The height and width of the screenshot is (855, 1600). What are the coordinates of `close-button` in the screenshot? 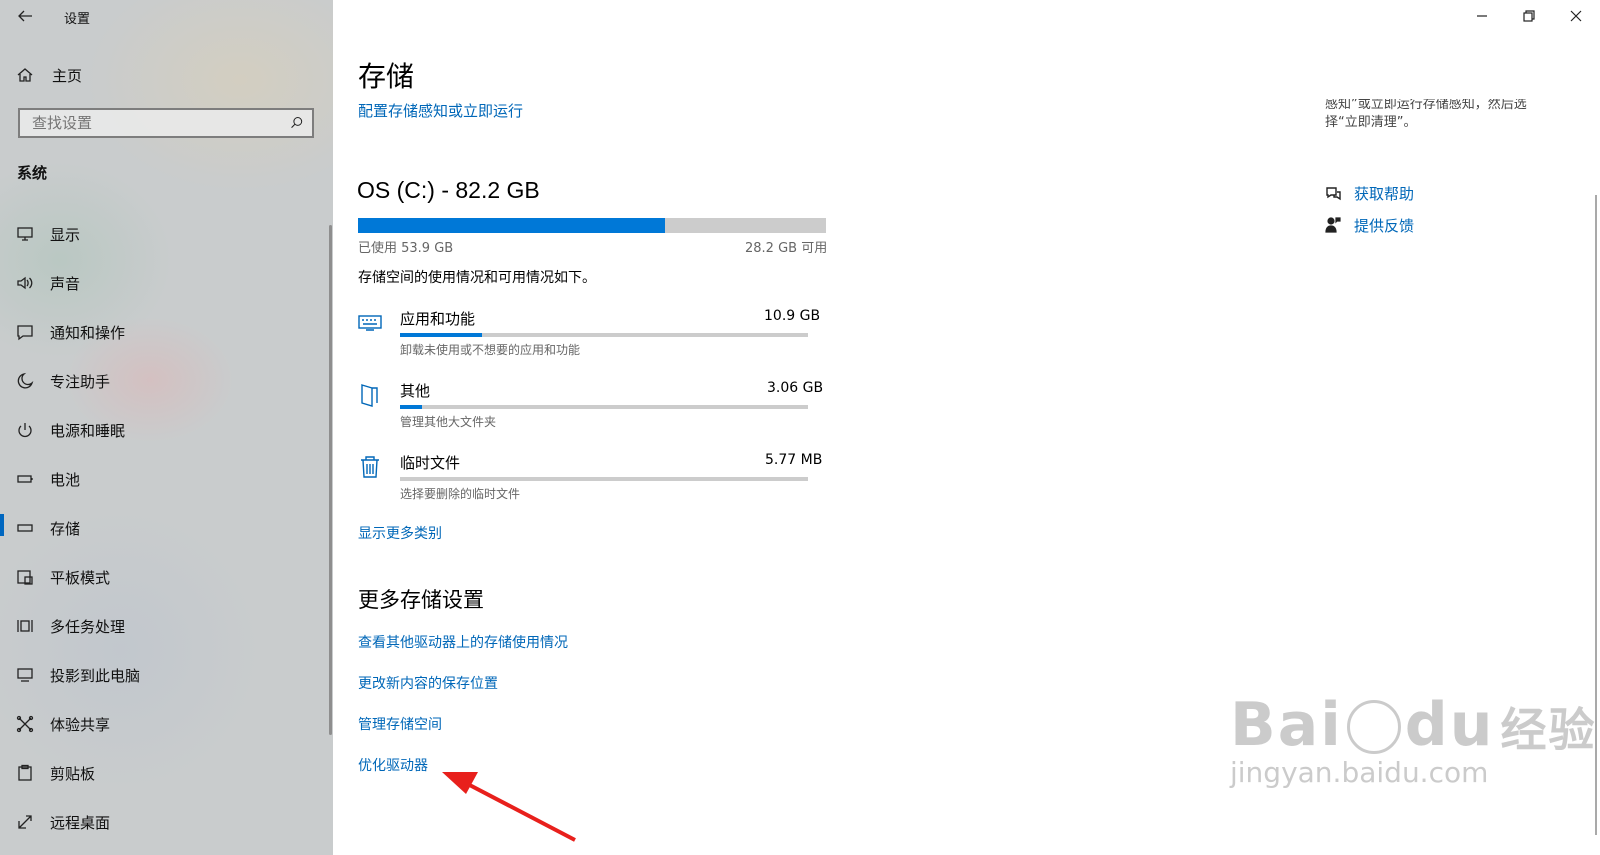 It's located at (1576, 16).